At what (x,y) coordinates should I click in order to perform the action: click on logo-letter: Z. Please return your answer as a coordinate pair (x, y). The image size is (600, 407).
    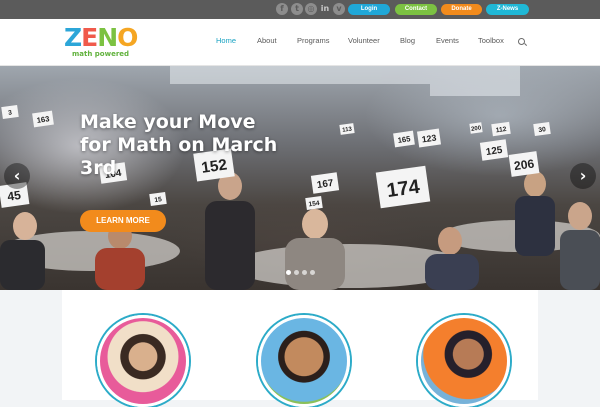
    Looking at the image, I should click on (73, 37).